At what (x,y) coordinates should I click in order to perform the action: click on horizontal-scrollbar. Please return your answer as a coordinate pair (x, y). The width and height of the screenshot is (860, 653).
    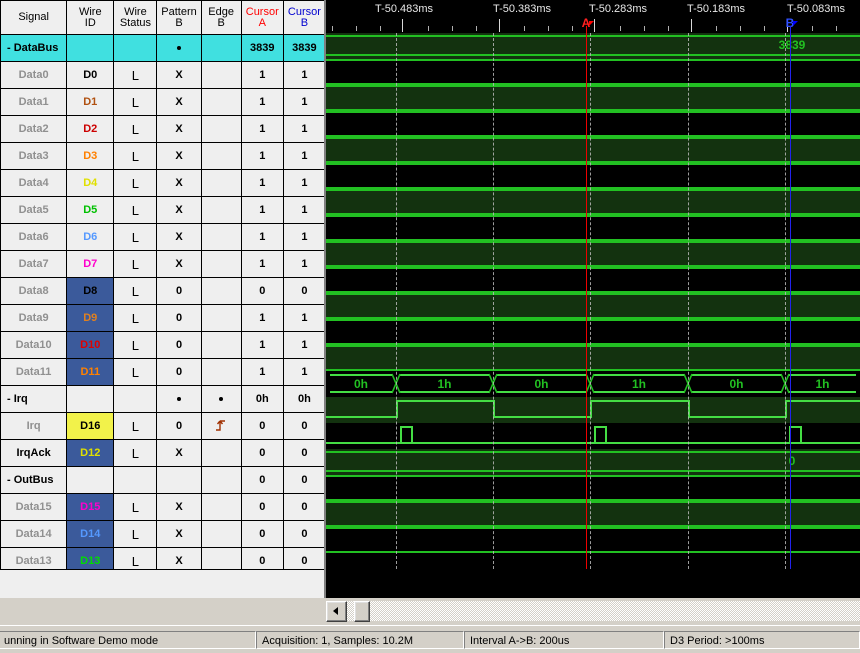
    Looking at the image, I should click on (430, 611).